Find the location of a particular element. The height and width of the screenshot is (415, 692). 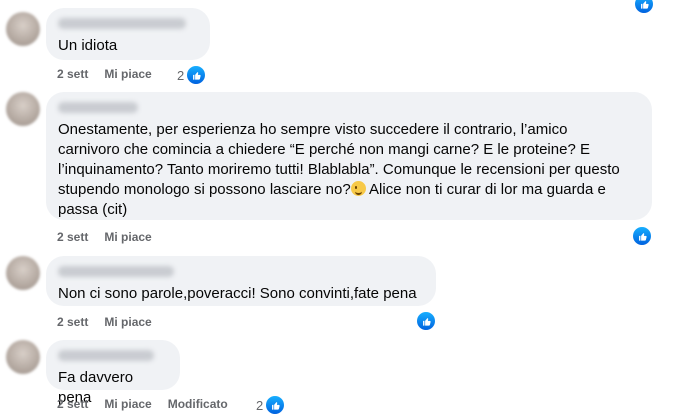

comment-bubble: Un idiota is located at coordinates (128, 34).